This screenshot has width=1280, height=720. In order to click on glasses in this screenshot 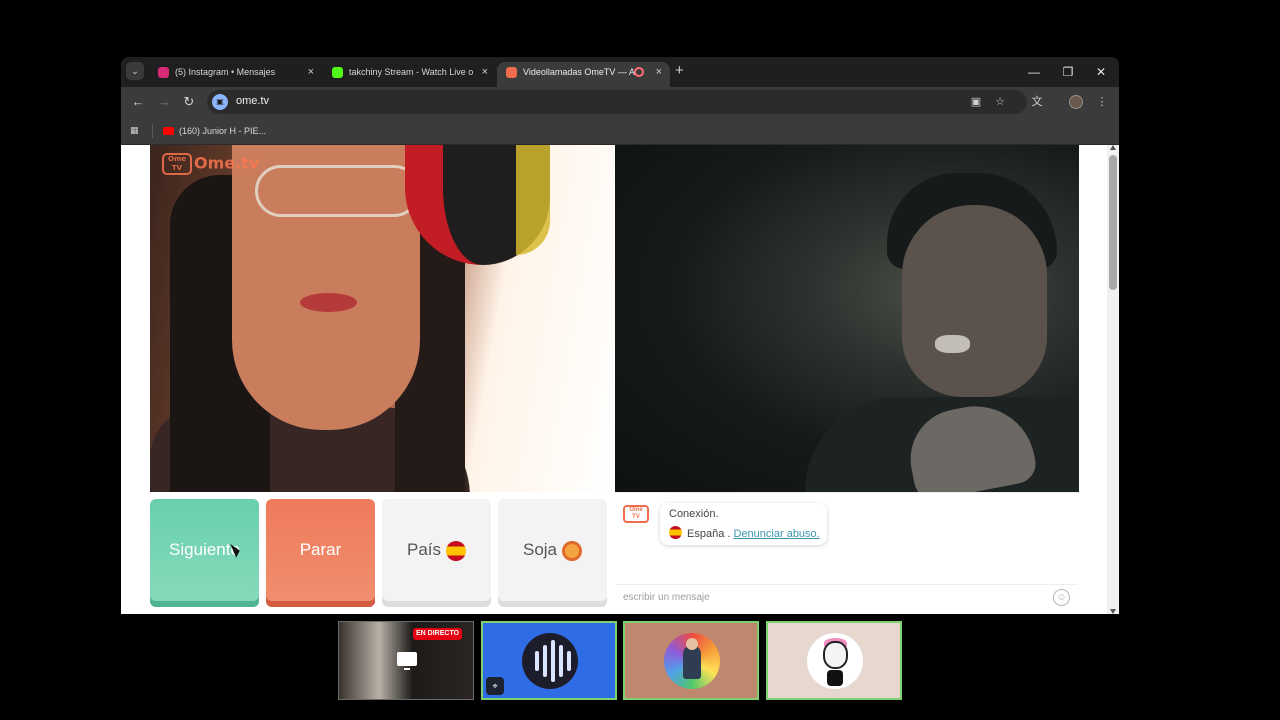, I will do `click(337, 191)`.